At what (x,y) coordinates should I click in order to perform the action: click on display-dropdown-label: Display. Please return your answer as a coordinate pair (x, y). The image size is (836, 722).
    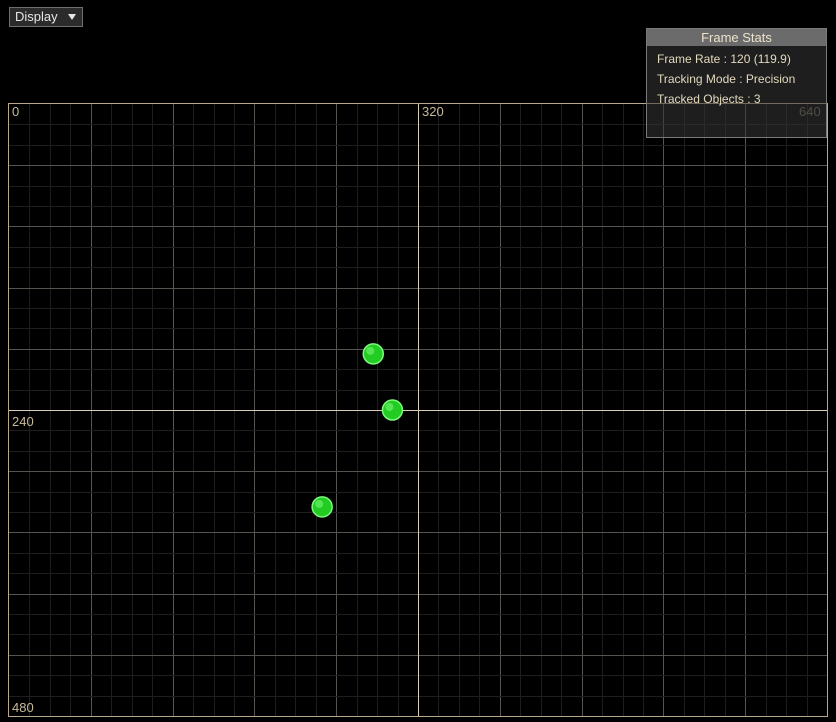
    Looking at the image, I should click on (36, 16).